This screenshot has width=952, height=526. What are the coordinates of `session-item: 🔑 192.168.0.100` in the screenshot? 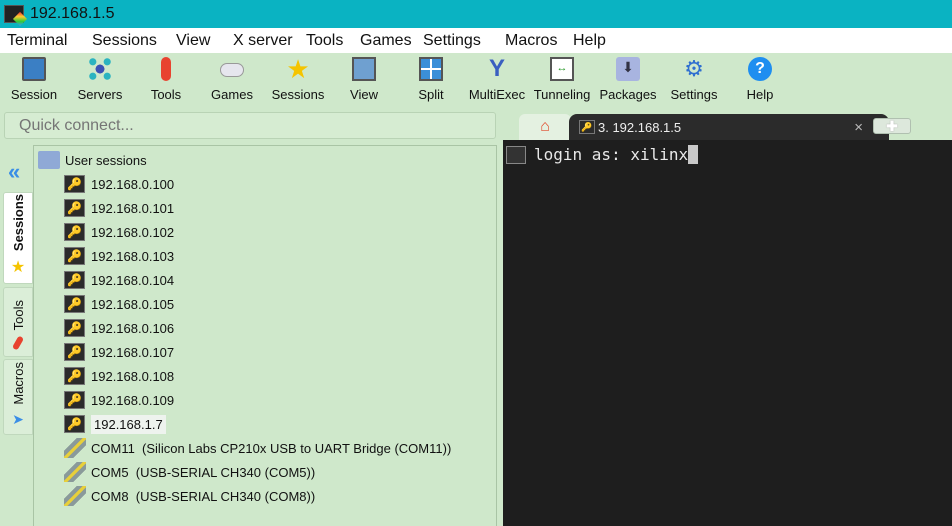 It's located at (119, 184).